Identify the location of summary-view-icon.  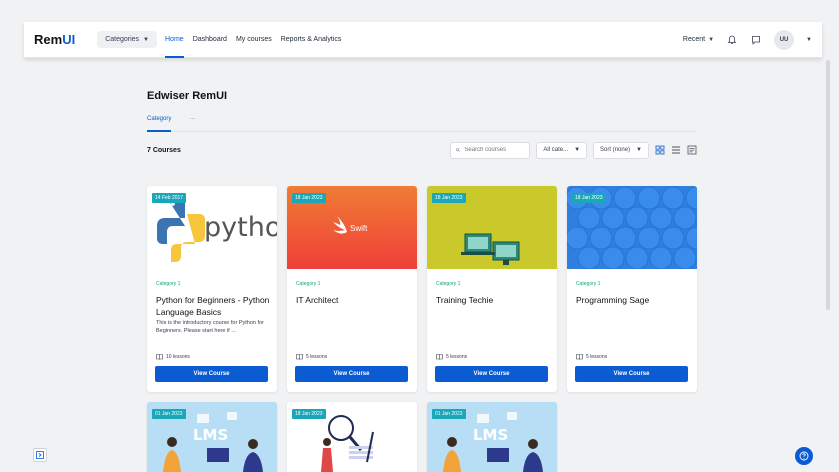
(692, 150).